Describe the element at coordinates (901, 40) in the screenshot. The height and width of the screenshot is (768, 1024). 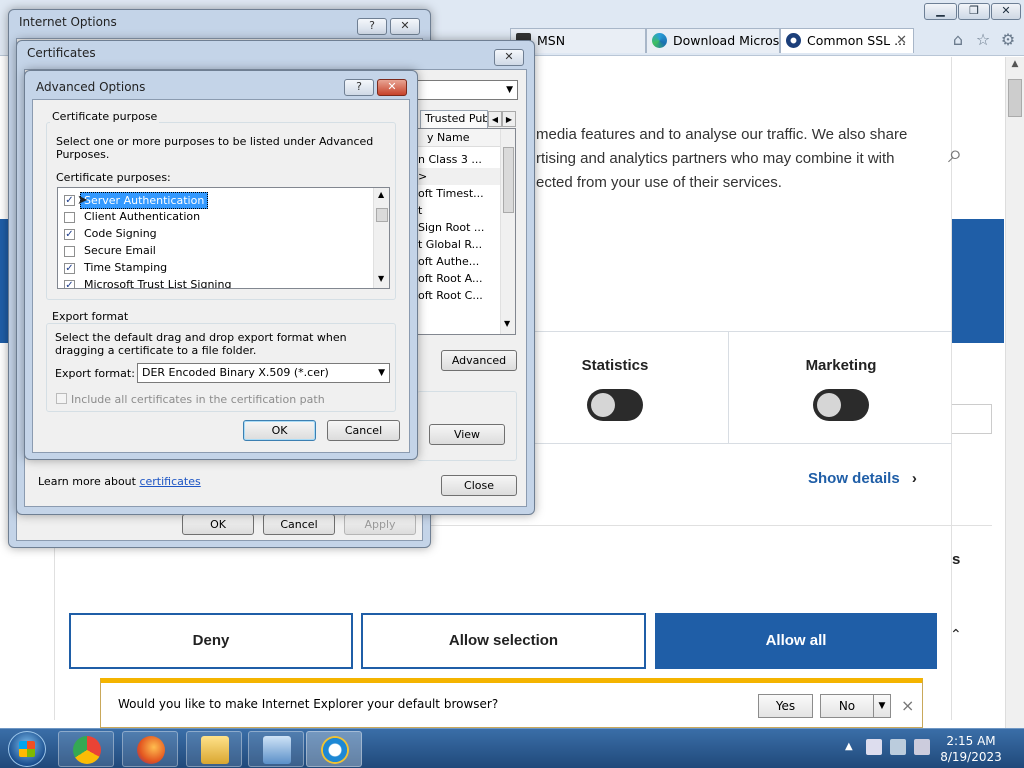
I see `close-tab-icon: ✕` at that location.